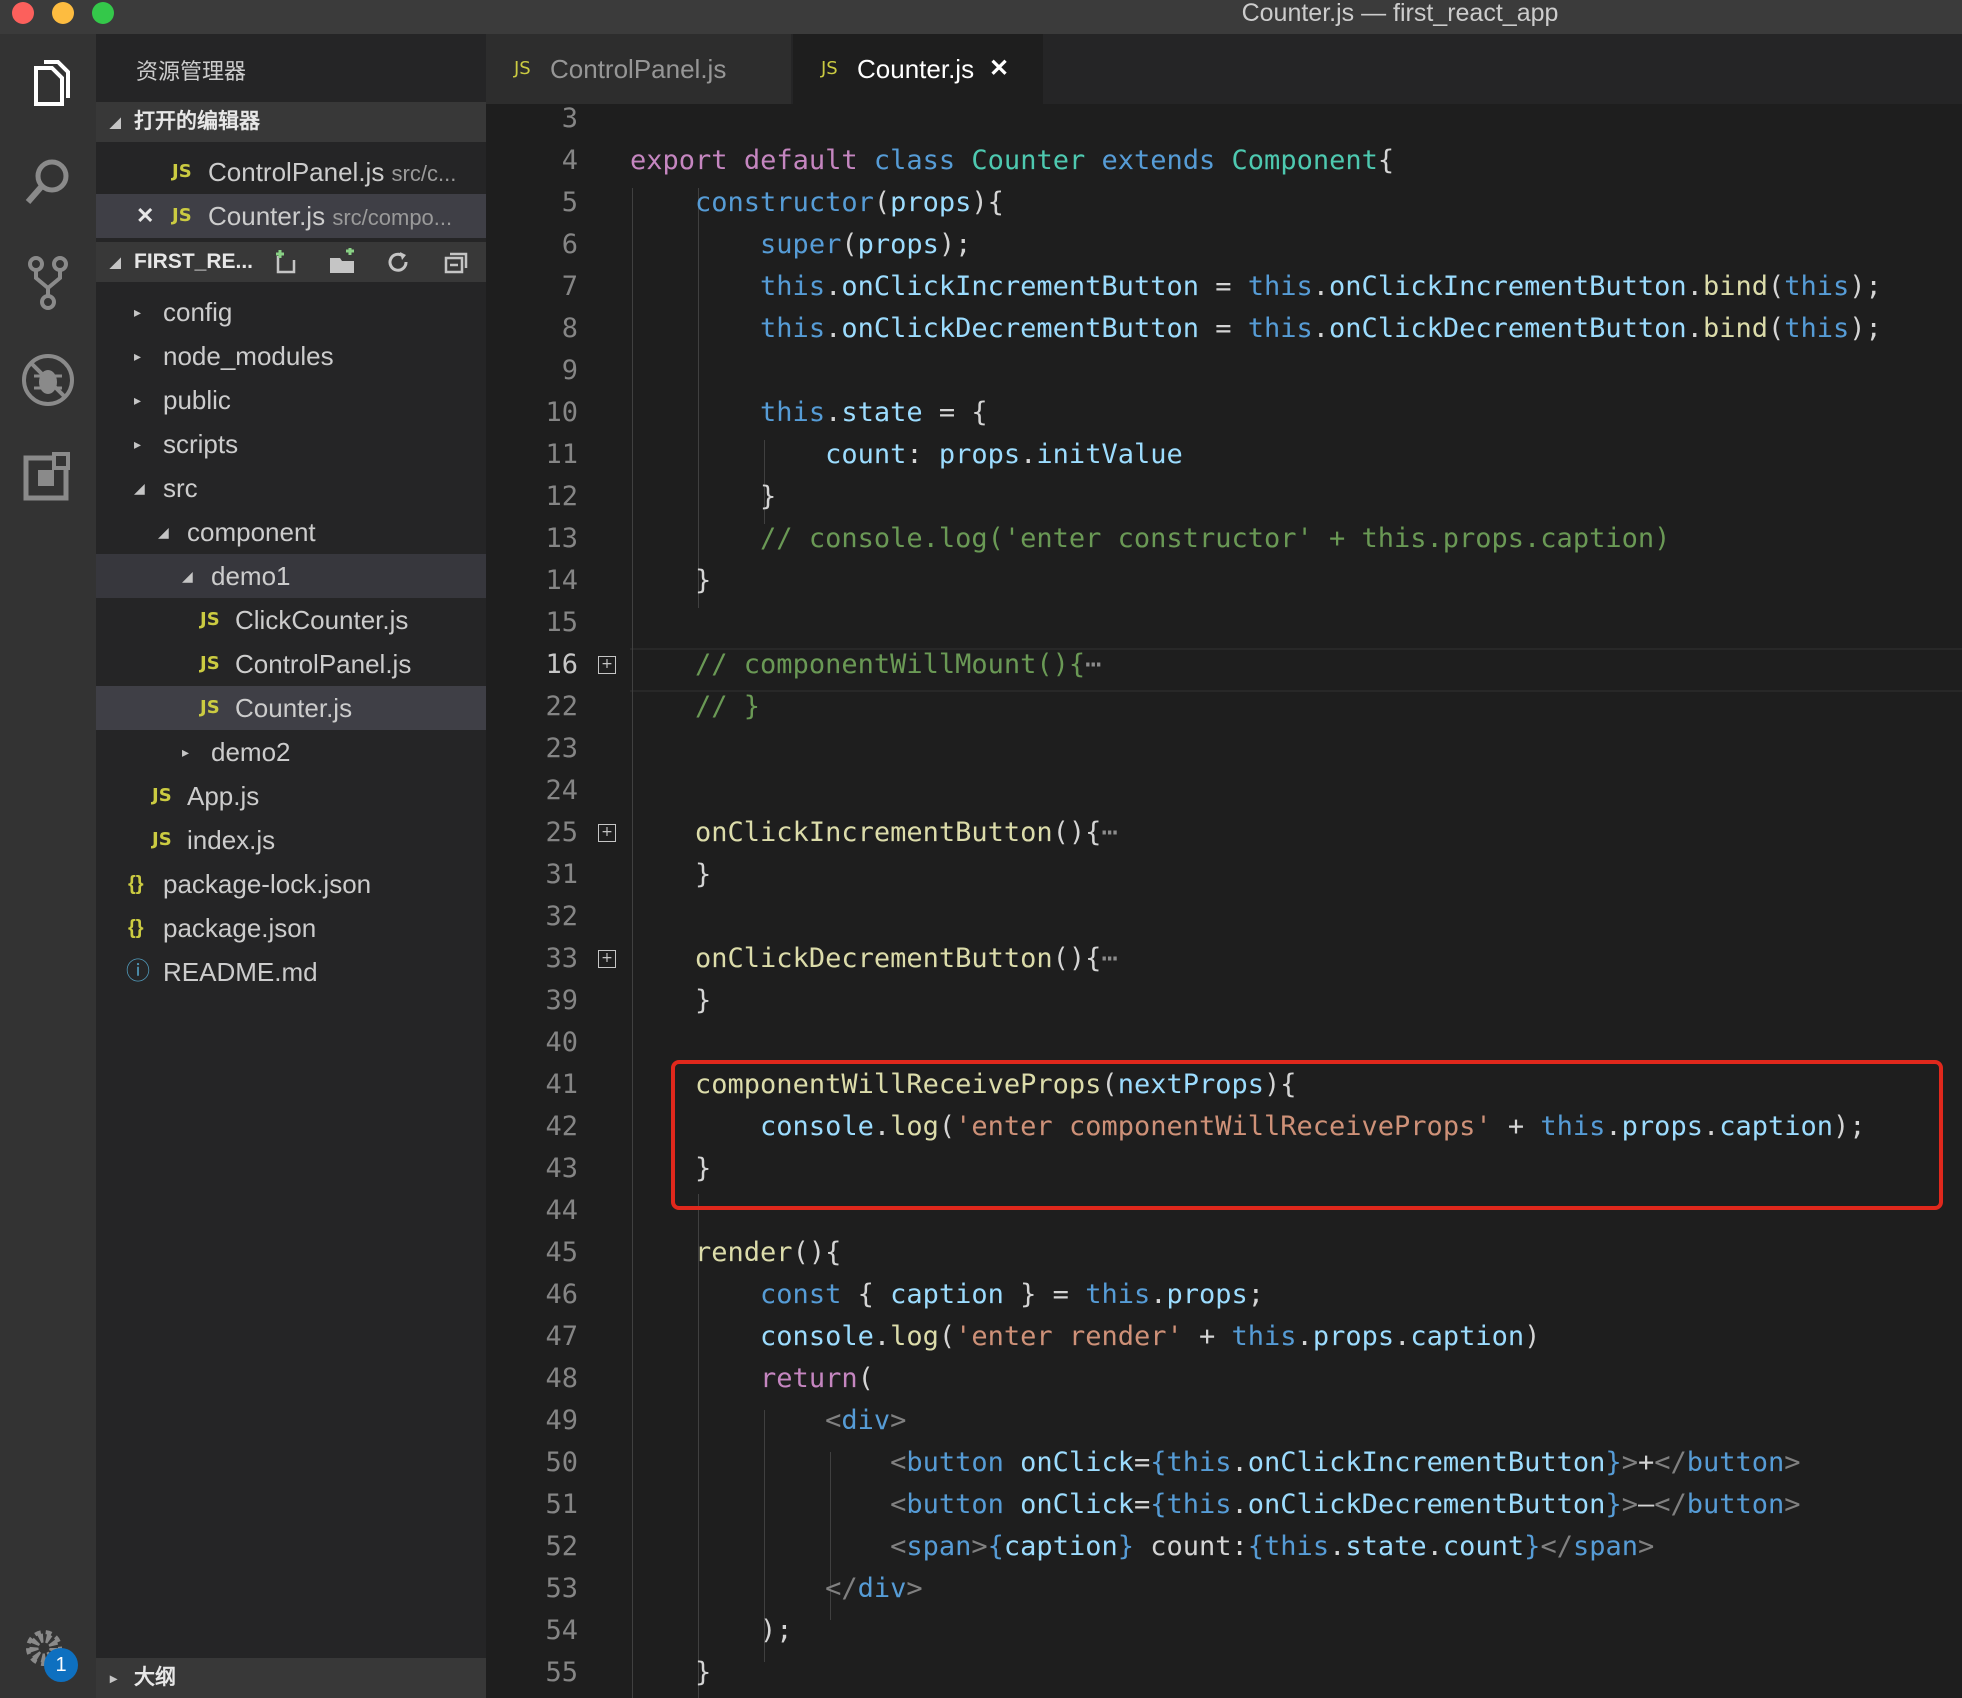  I want to click on close-icon: ✕, so click(145, 216).